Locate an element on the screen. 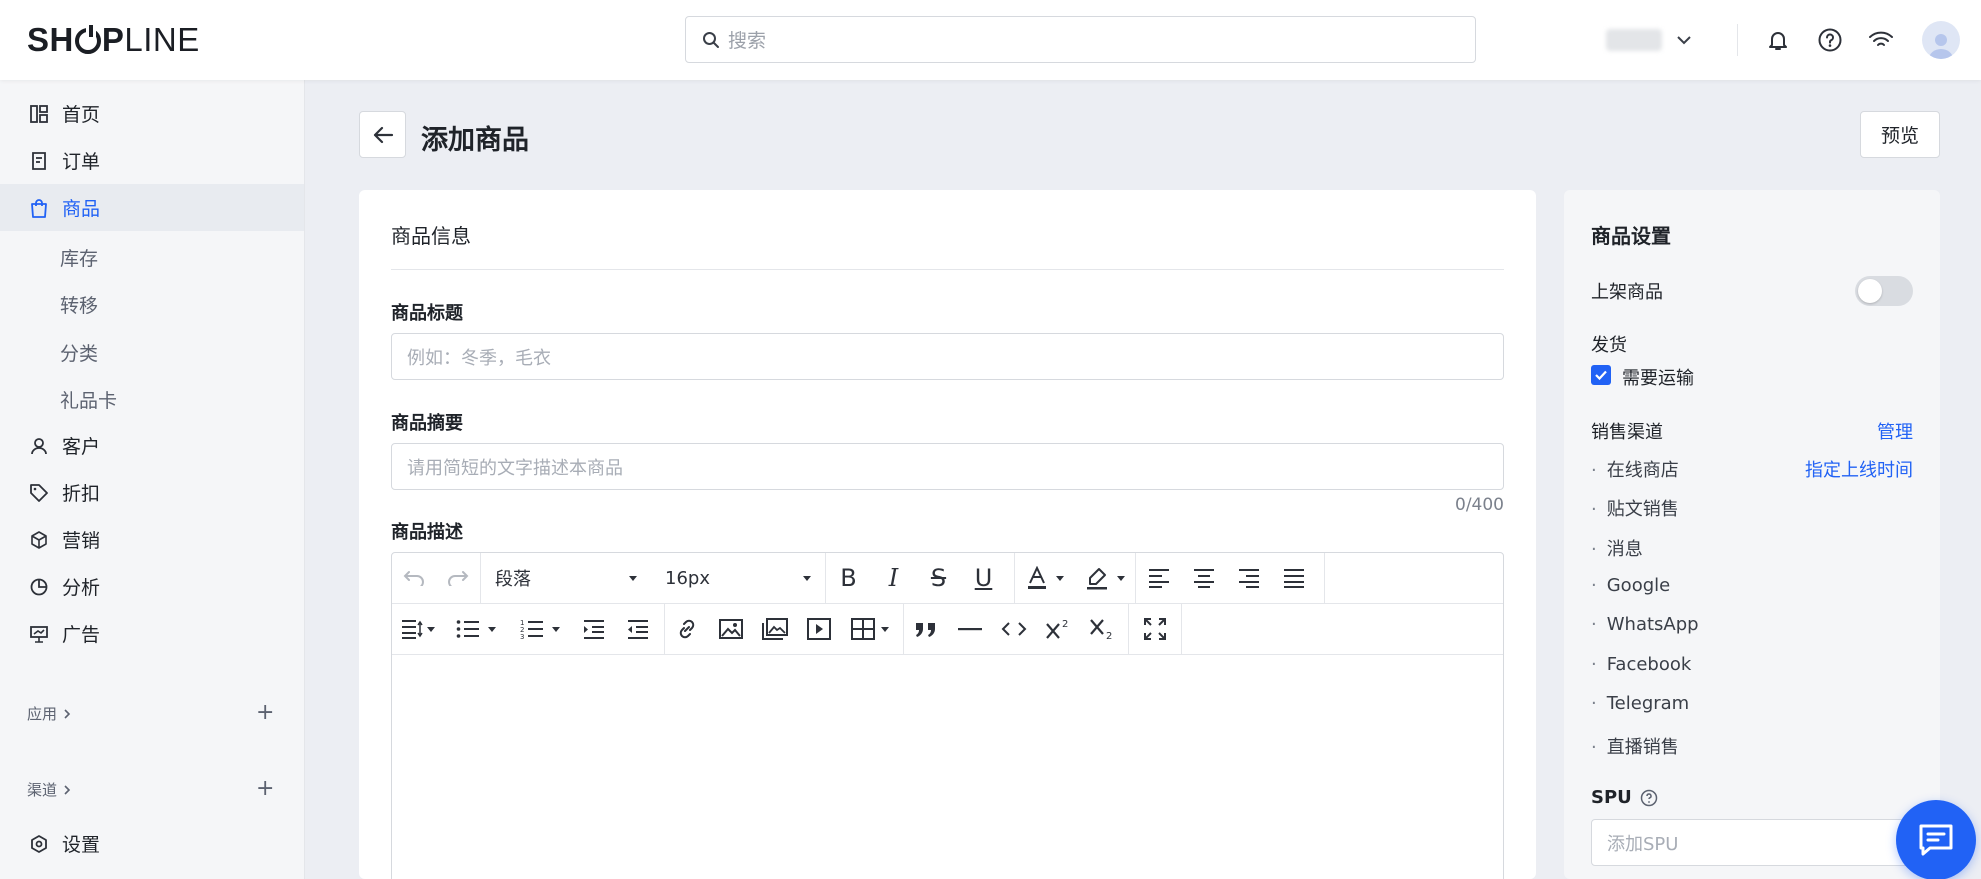 The image size is (1981, 879). channel-name: 直播销售 is located at coordinates (1642, 747).